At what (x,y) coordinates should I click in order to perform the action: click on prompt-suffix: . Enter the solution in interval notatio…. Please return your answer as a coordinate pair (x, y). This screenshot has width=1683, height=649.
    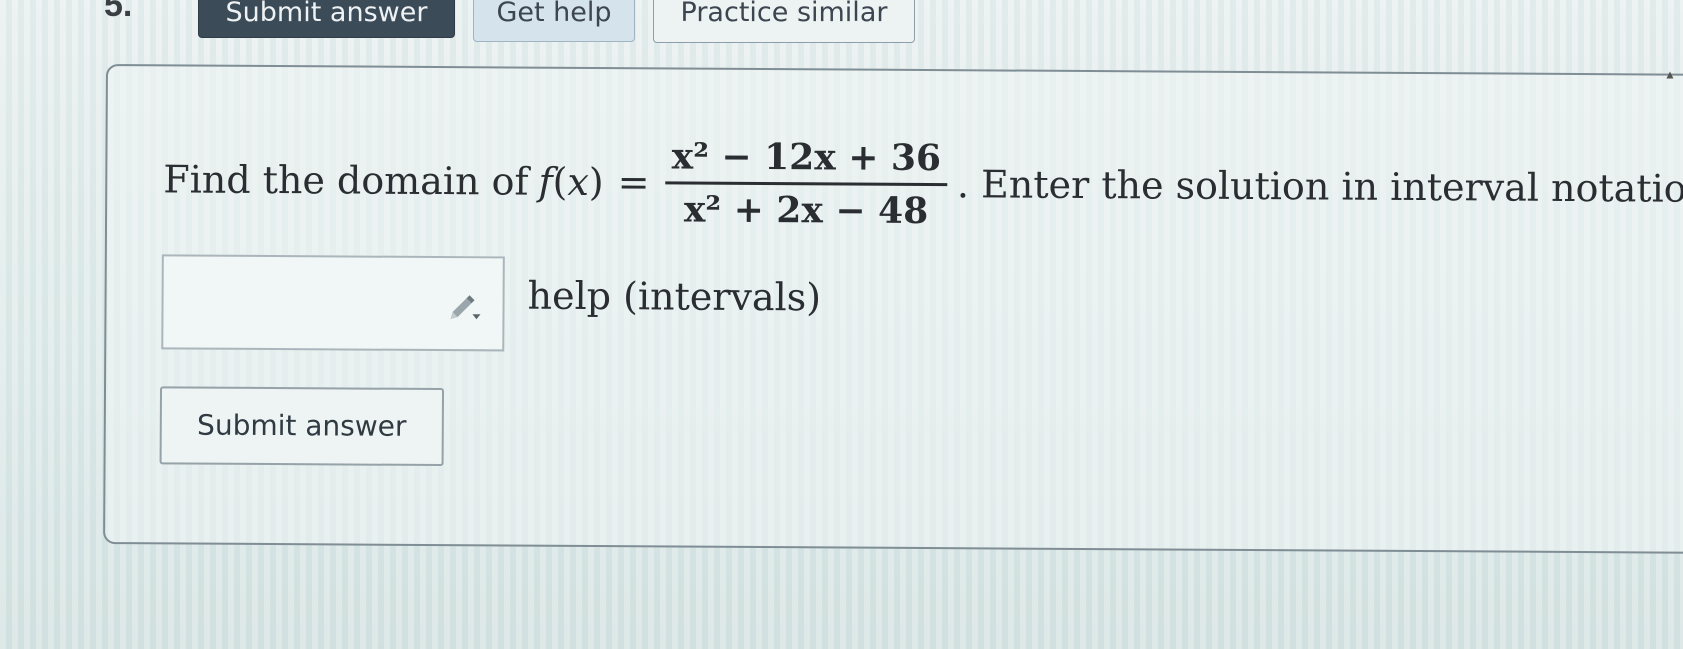
    Looking at the image, I should click on (1319, 186).